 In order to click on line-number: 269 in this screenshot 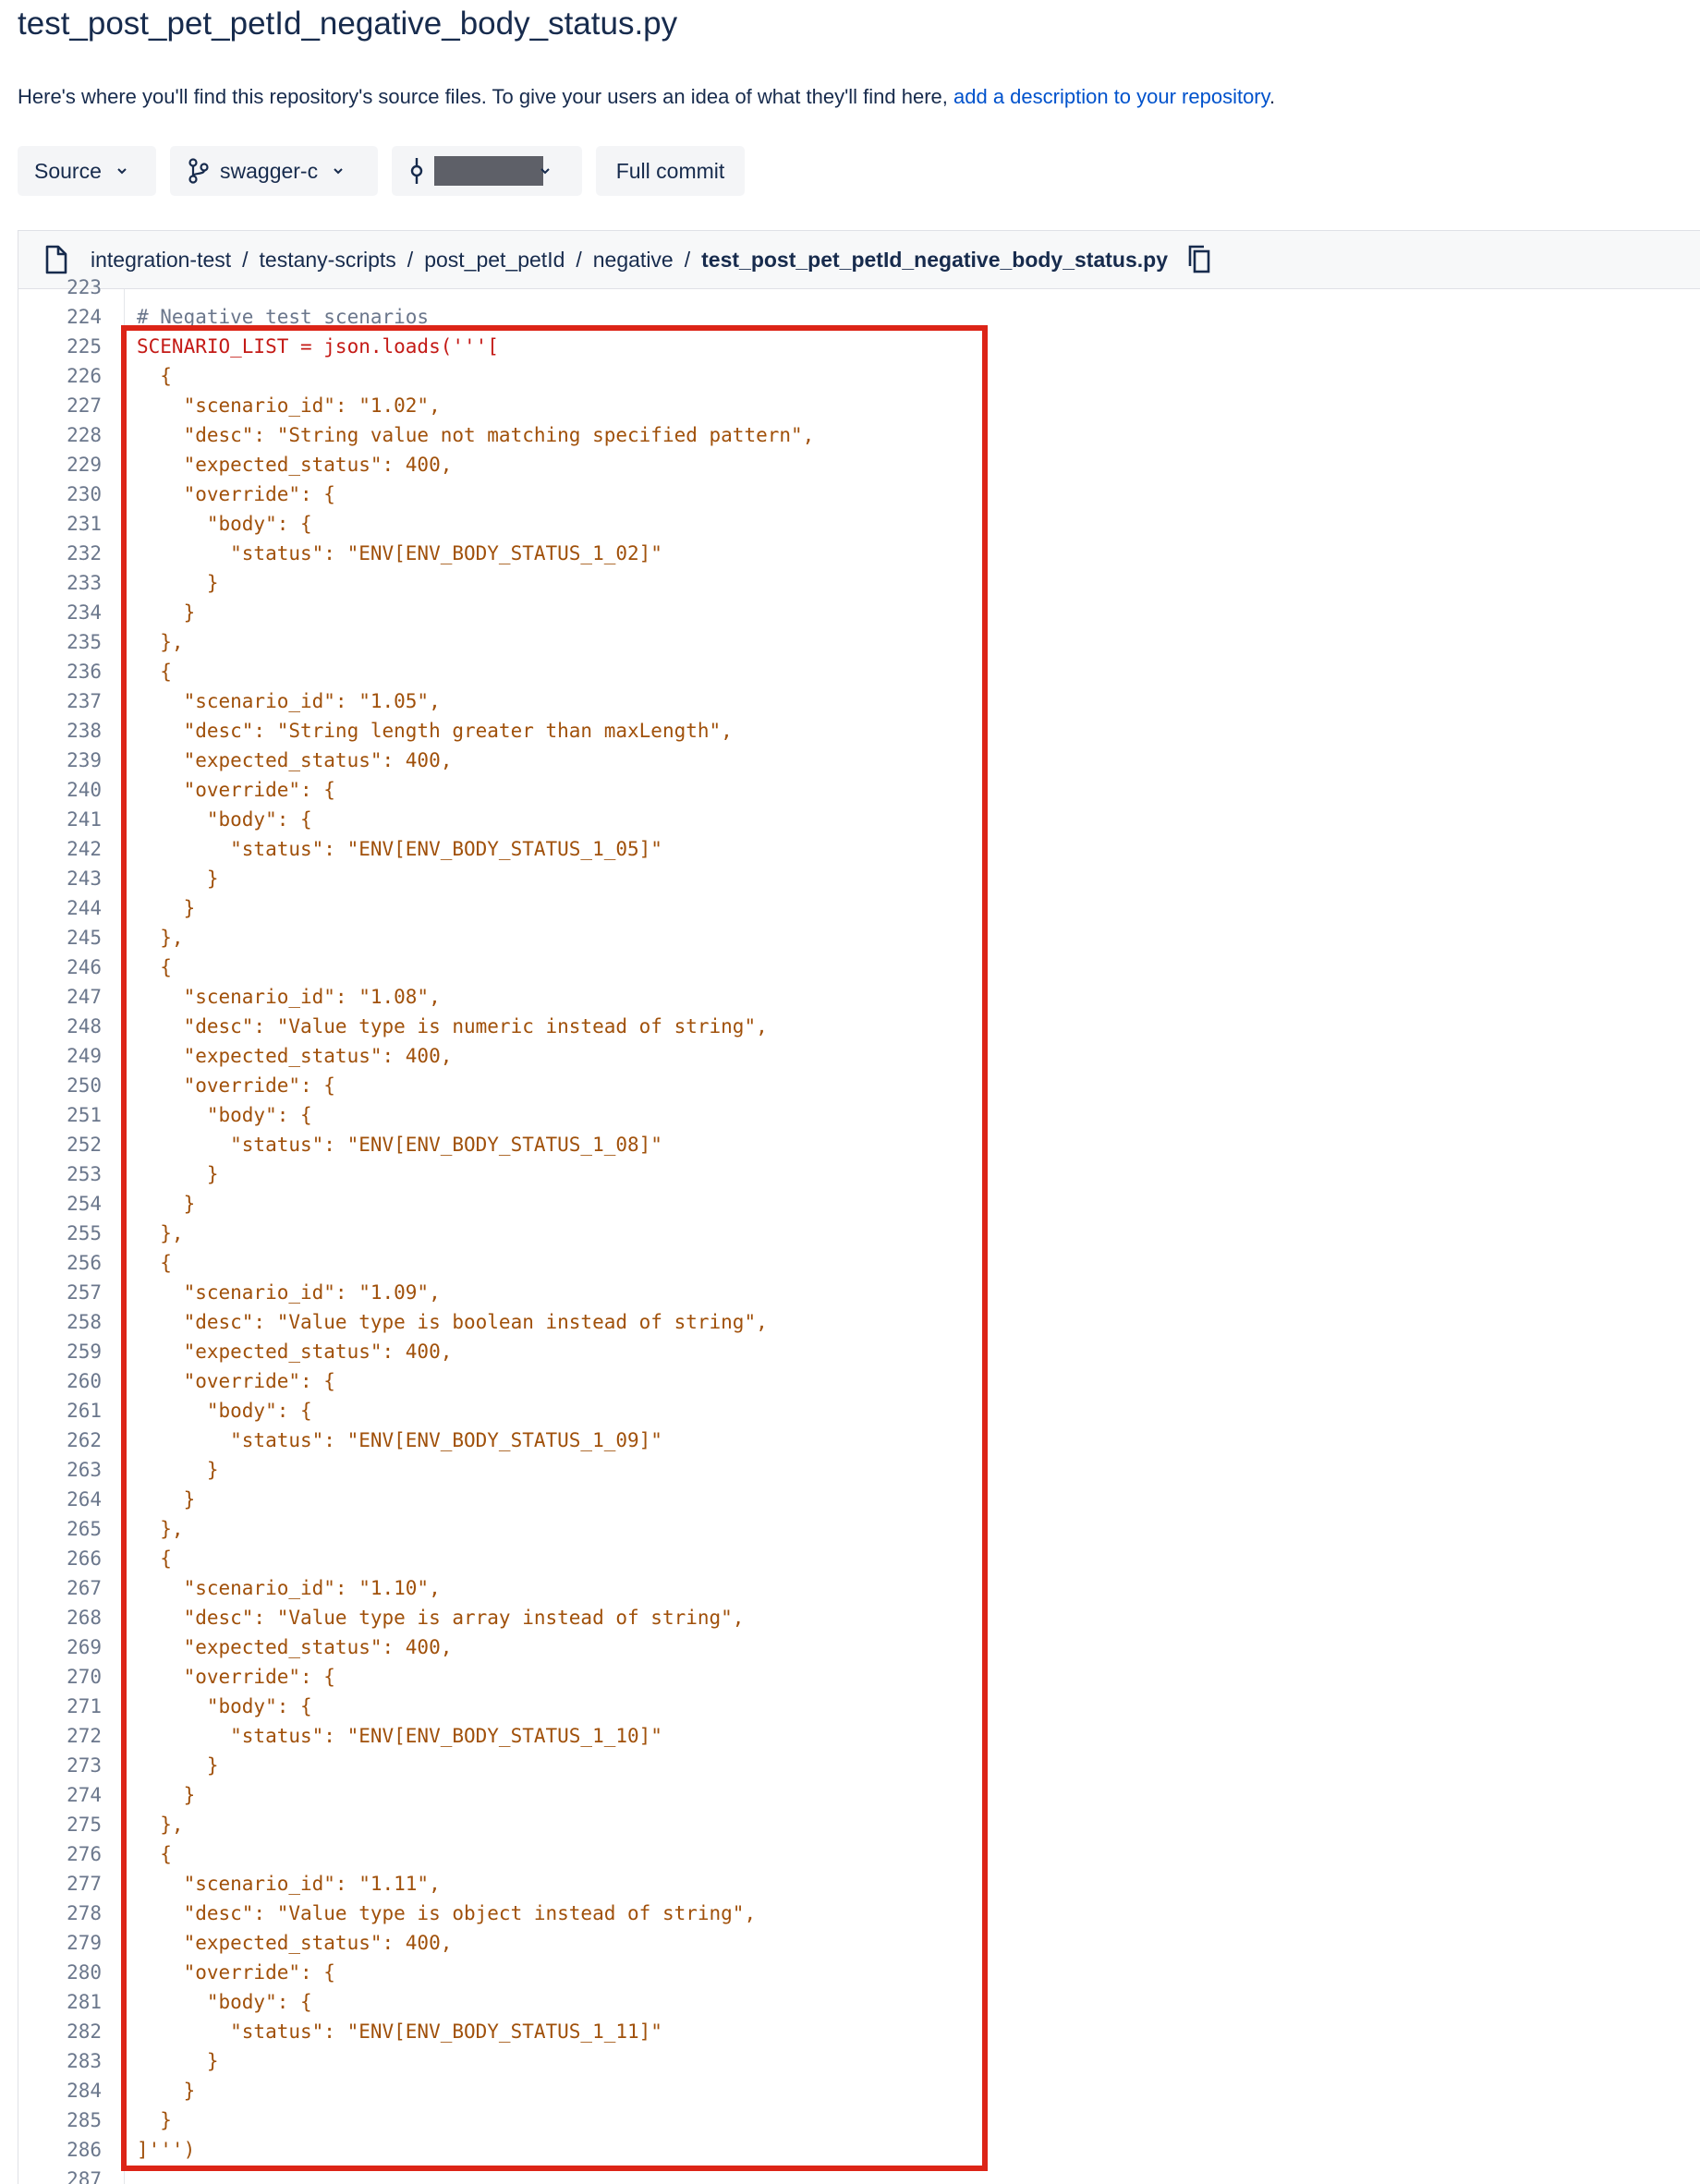, I will do `click(60, 1647)`.